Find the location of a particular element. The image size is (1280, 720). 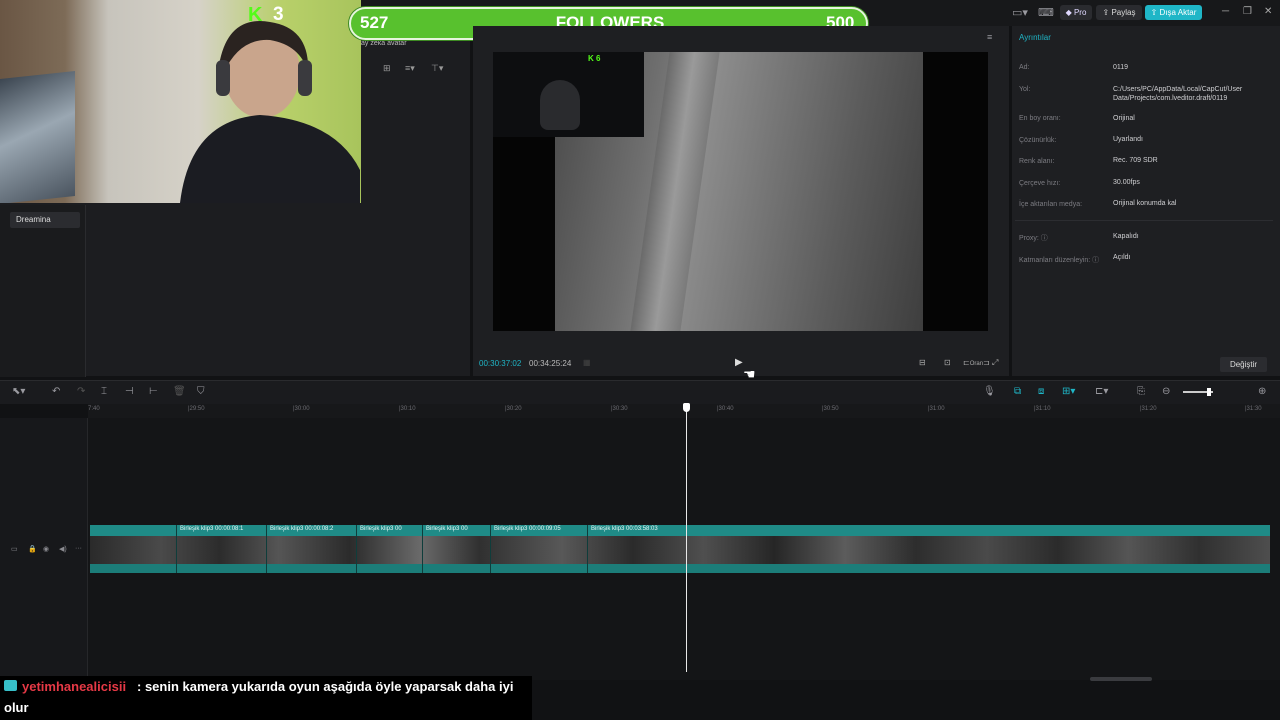

clip-label: Birleşik klip3 00:00:09:05 is located at coordinates (527, 529).